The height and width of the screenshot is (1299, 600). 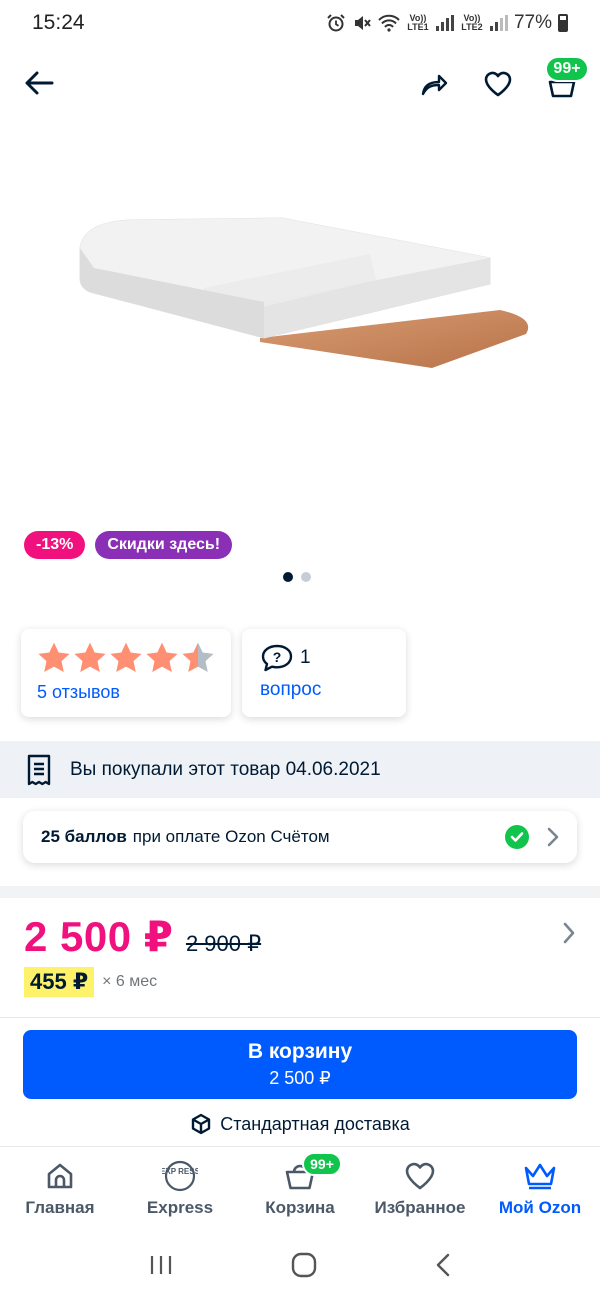 I want to click on delivery-text: Стандартная доставка, so click(x=315, y=1123).